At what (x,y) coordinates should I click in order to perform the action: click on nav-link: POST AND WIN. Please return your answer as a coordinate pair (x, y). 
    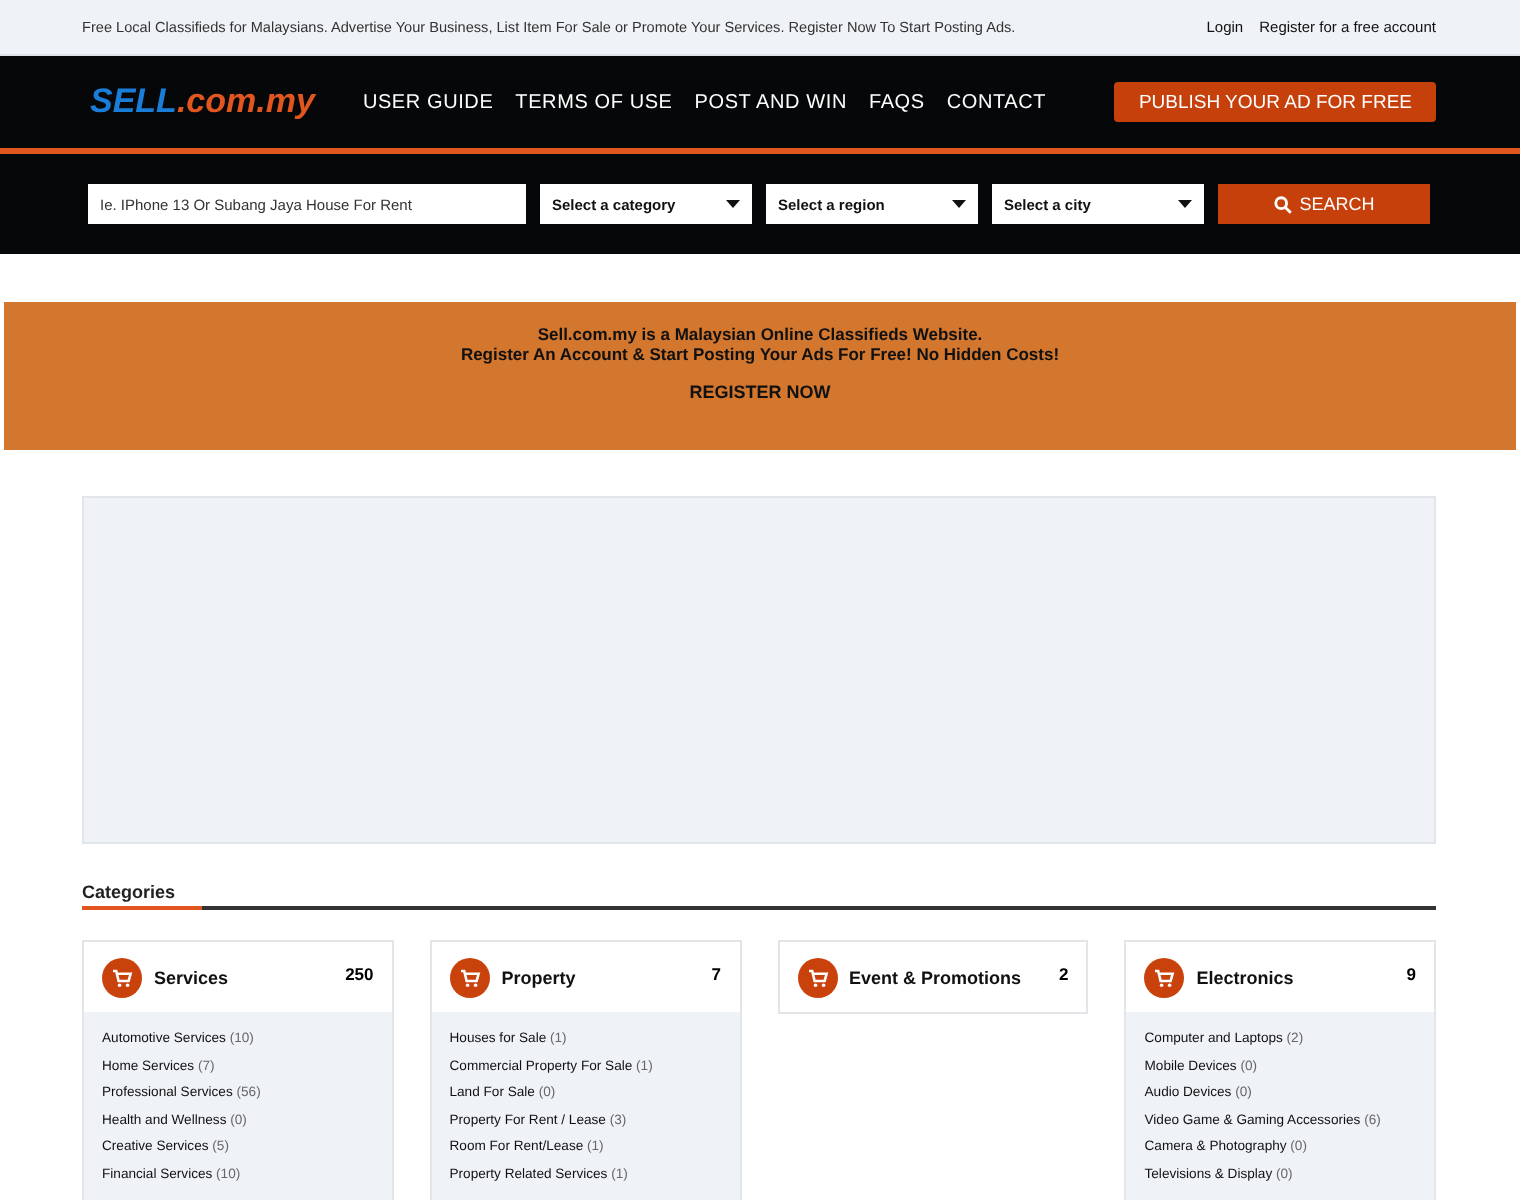
    Looking at the image, I should click on (770, 102).